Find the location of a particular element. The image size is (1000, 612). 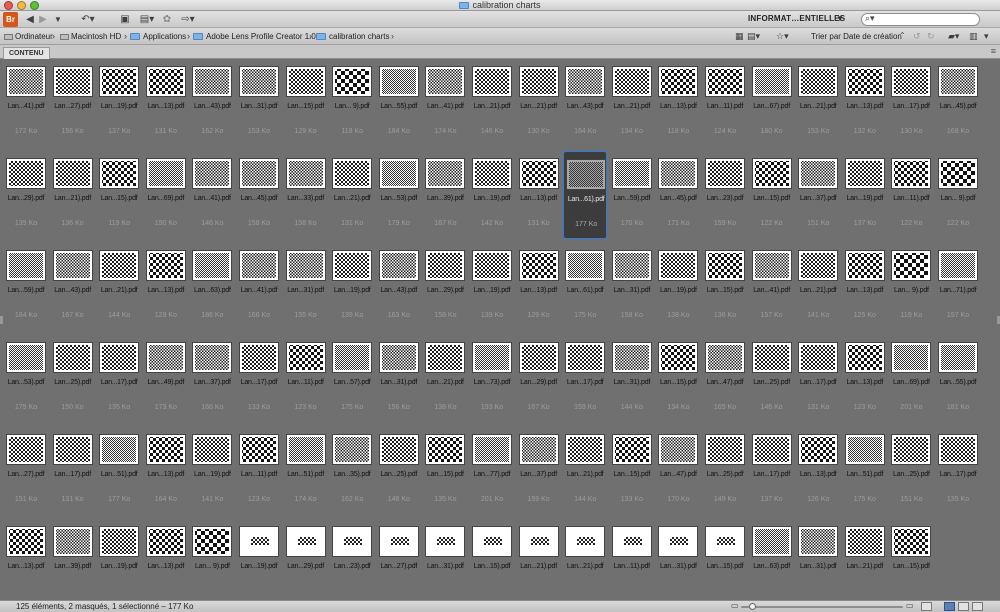

breadcrumb-item-lens-profile-creator: Adobe Lens Profile Creator 1.0 is located at coordinates (254, 36).